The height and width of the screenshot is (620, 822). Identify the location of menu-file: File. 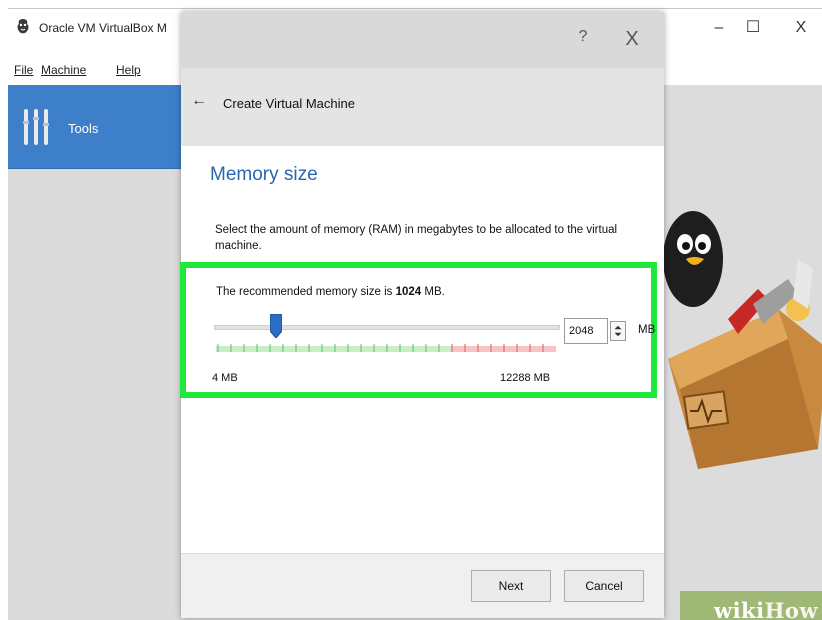
(23, 70).